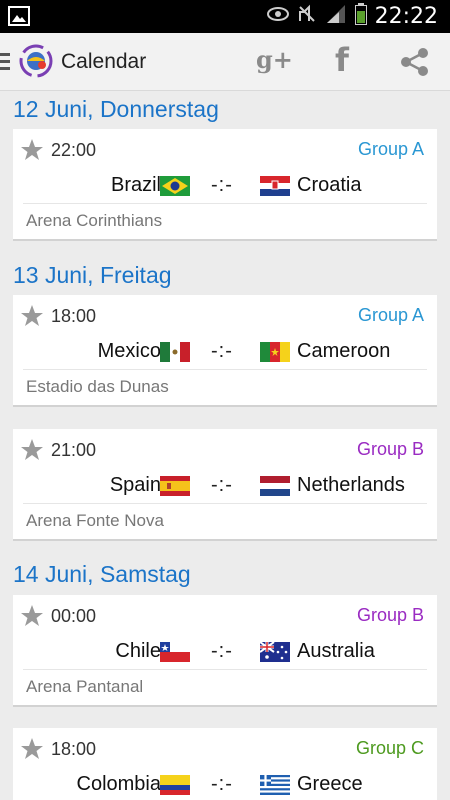 The height and width of the screenshot is (800, 450). What do you see at coordinates (329, 185) in the screenshot?
I see `away-team: Croatia` at bounding box center [329, 185].